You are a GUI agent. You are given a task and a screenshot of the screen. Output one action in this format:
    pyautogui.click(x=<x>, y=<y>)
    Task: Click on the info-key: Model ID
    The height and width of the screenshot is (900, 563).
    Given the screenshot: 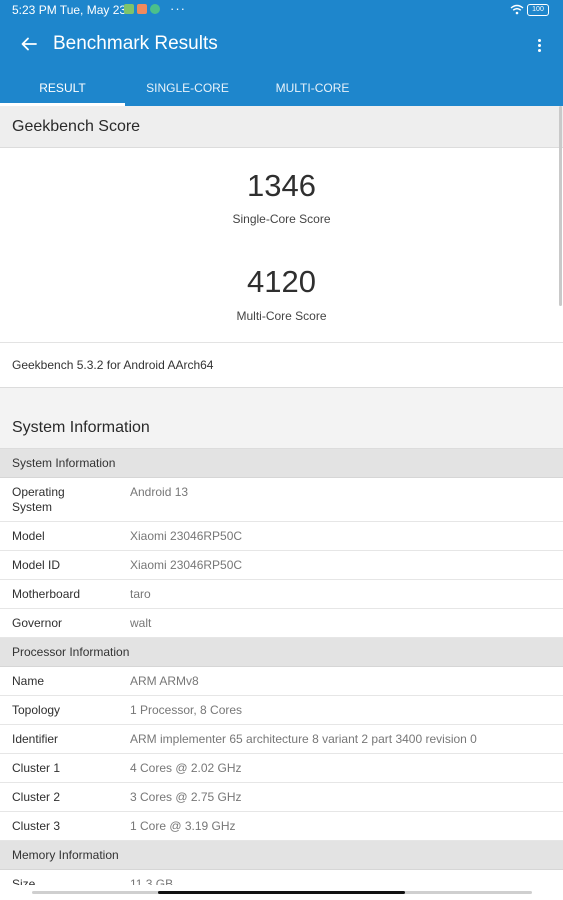 What is the action you would take?
    pyautogui.click(x=36, y=565)
    